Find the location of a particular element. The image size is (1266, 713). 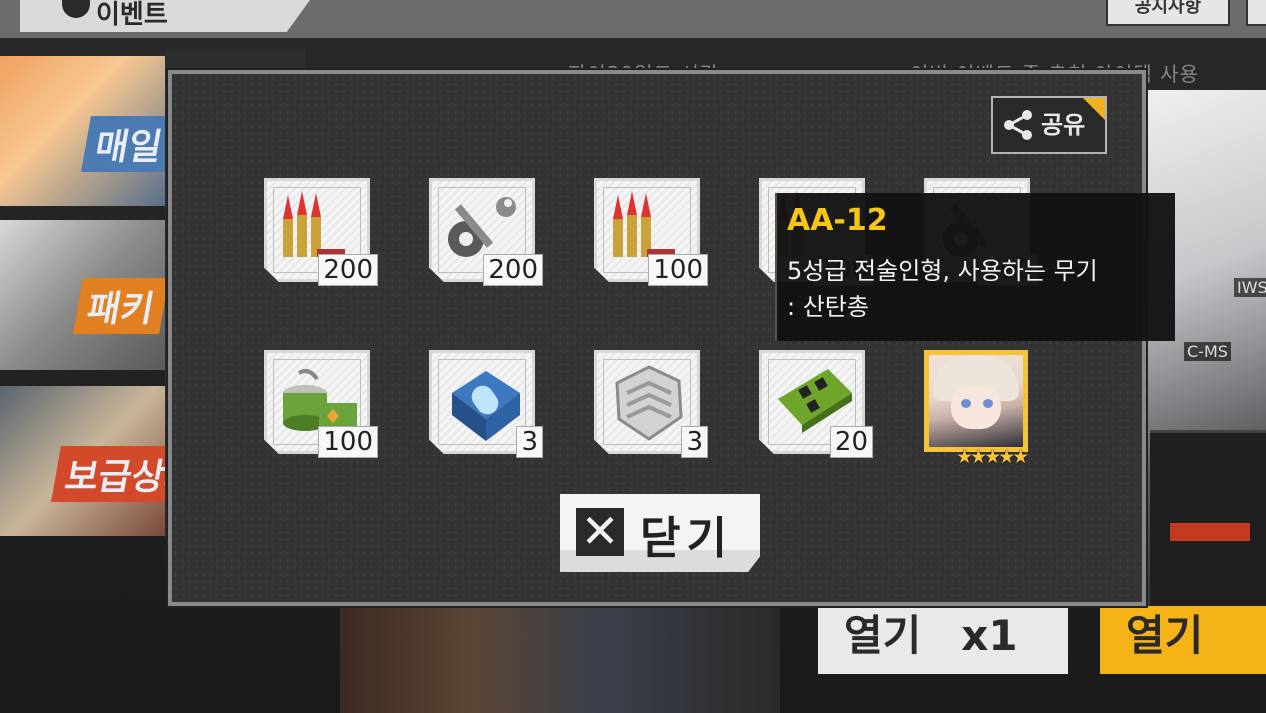

close-icon: ✕ is located at coordinates (600, 532).